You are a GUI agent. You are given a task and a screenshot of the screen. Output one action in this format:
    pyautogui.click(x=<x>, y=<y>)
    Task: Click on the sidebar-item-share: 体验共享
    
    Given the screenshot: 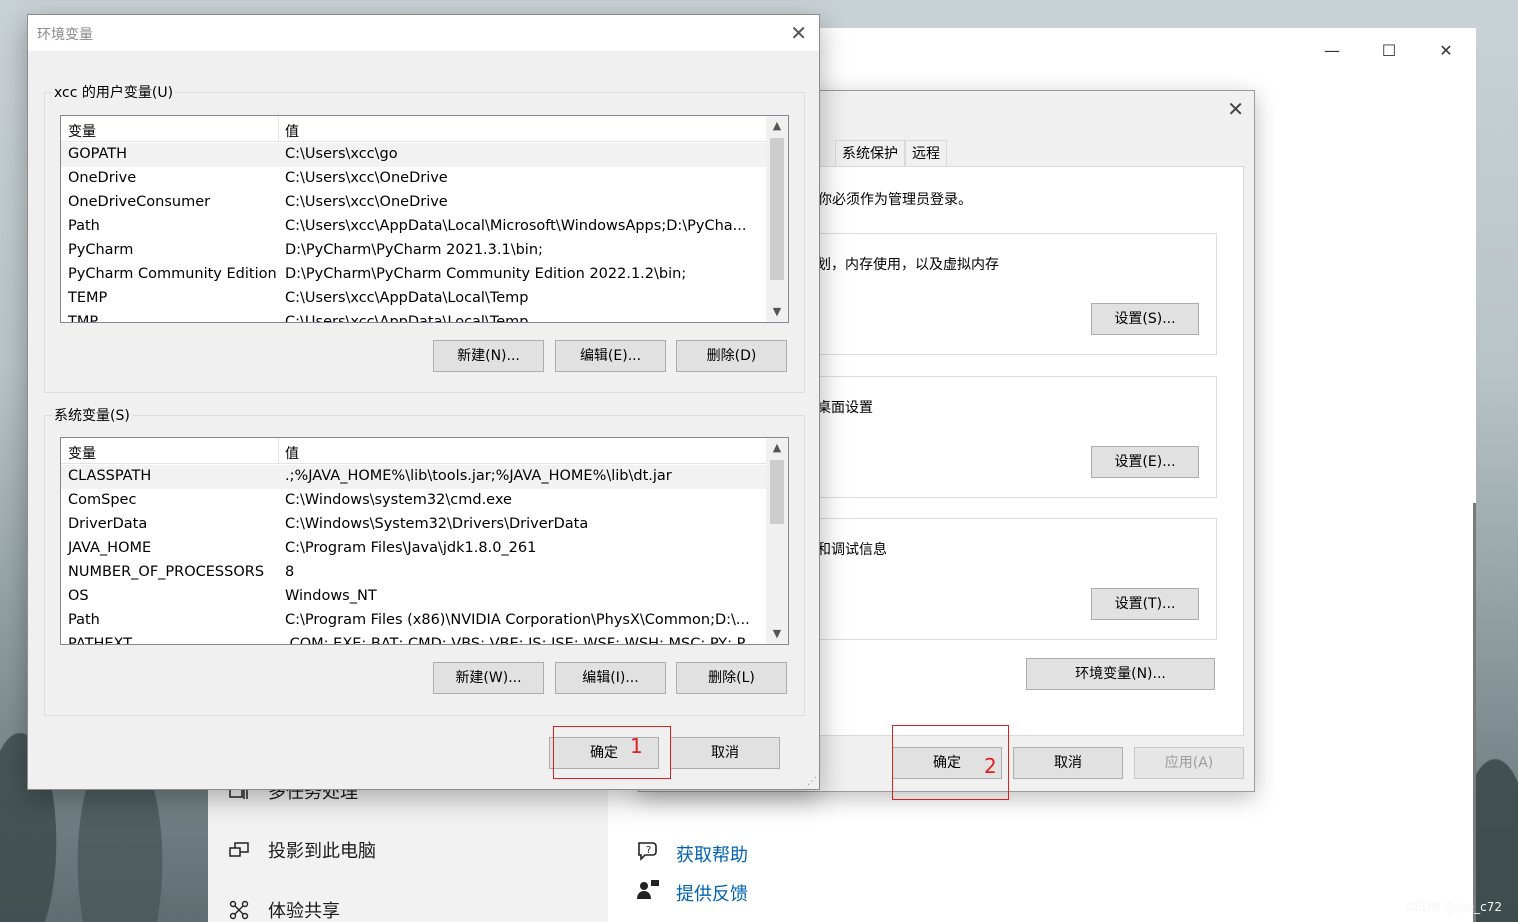 What is the action you would take?
    pyautogui.click(x=284, y=909)
    